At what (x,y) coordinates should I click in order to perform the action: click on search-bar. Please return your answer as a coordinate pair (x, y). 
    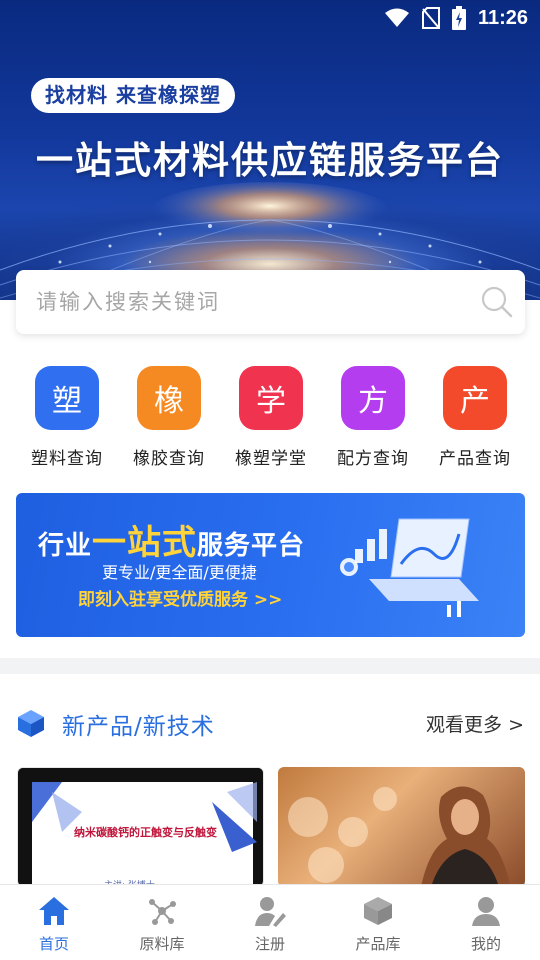
    Looking at the image, I should click on (270, 302).